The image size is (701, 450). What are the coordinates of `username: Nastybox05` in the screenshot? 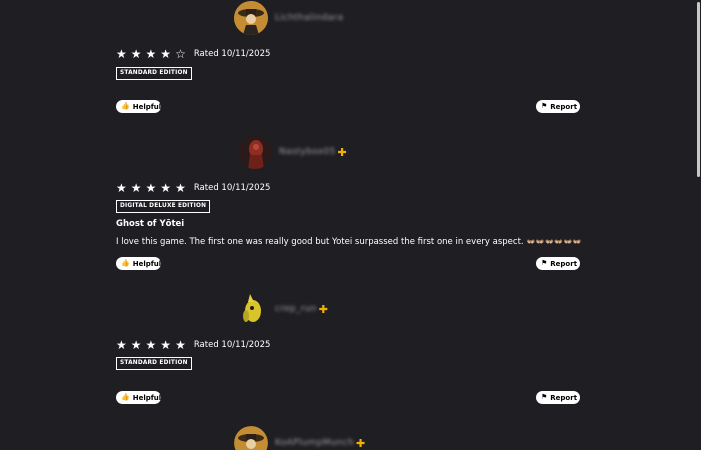 It's located at (307, 152).